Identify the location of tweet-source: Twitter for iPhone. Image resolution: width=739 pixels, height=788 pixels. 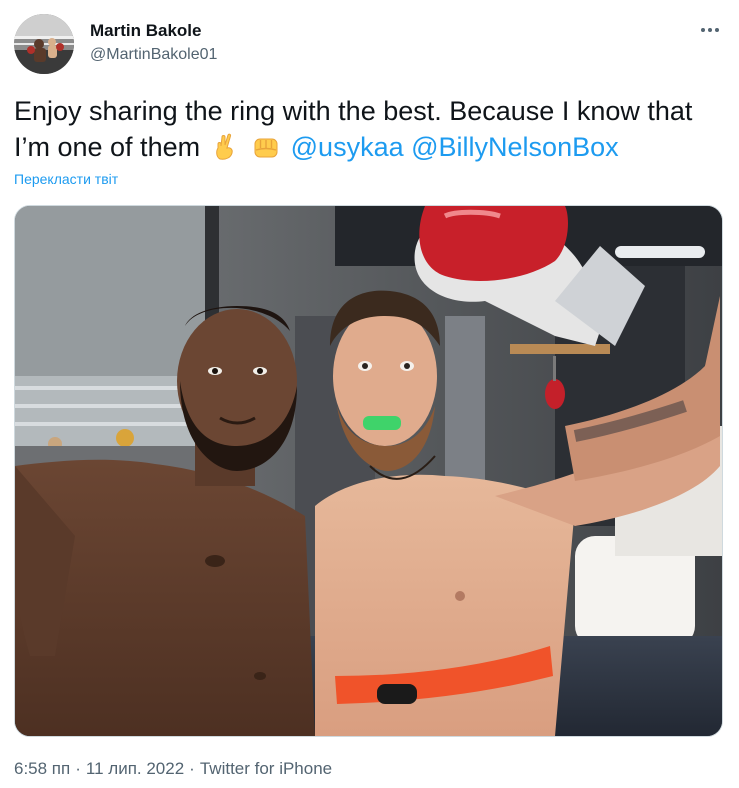
(266, 768).